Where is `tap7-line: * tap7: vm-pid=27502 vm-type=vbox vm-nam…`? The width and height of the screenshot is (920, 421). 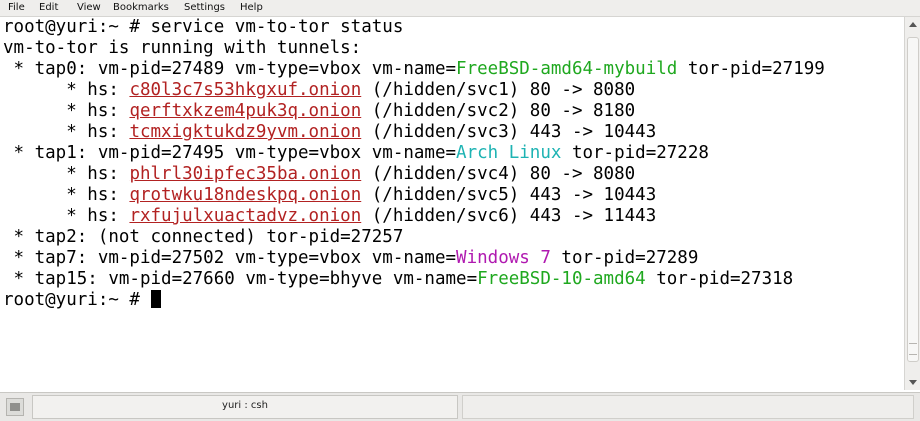 tap7-line: * tap7: vm-pid=27502 vm-type=vbox vm-nam… is located at coordinates (351, 258).